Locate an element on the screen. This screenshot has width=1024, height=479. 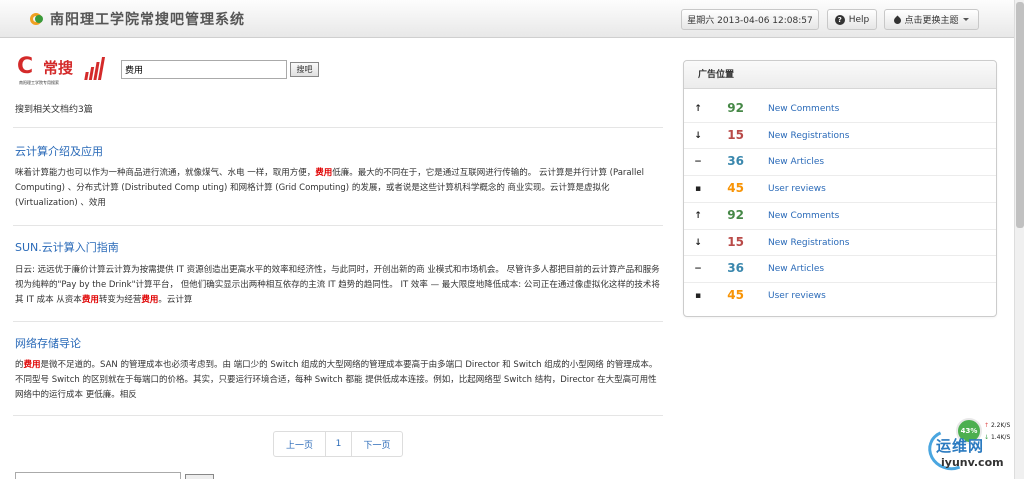
page-scrollbar is located at coordinates (1019, 239).